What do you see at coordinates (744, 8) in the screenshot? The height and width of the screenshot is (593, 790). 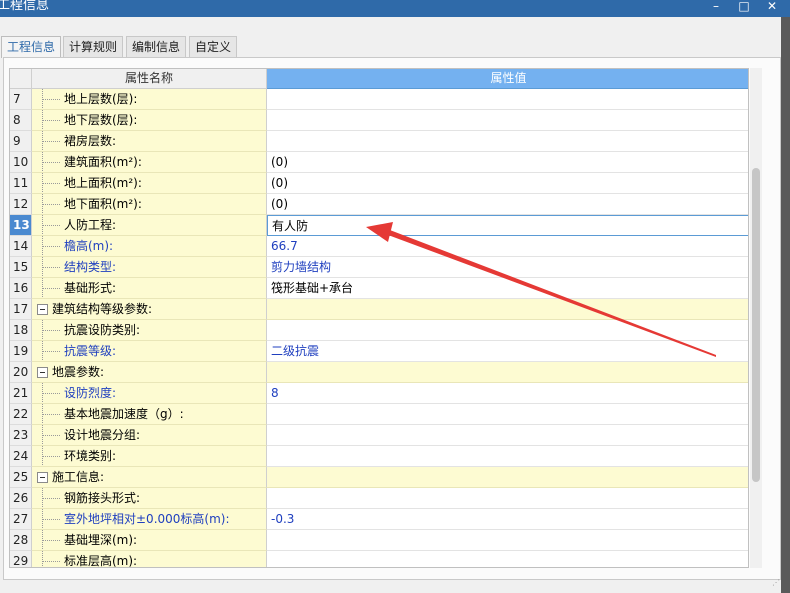 I see `maximize-button: □` at bounding box center [744, 8].